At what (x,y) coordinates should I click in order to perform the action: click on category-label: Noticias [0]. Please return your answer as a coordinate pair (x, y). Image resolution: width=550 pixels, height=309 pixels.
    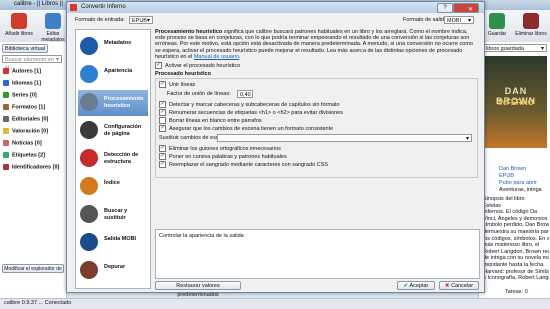
    Looking at the image, I should click on (27, 143).